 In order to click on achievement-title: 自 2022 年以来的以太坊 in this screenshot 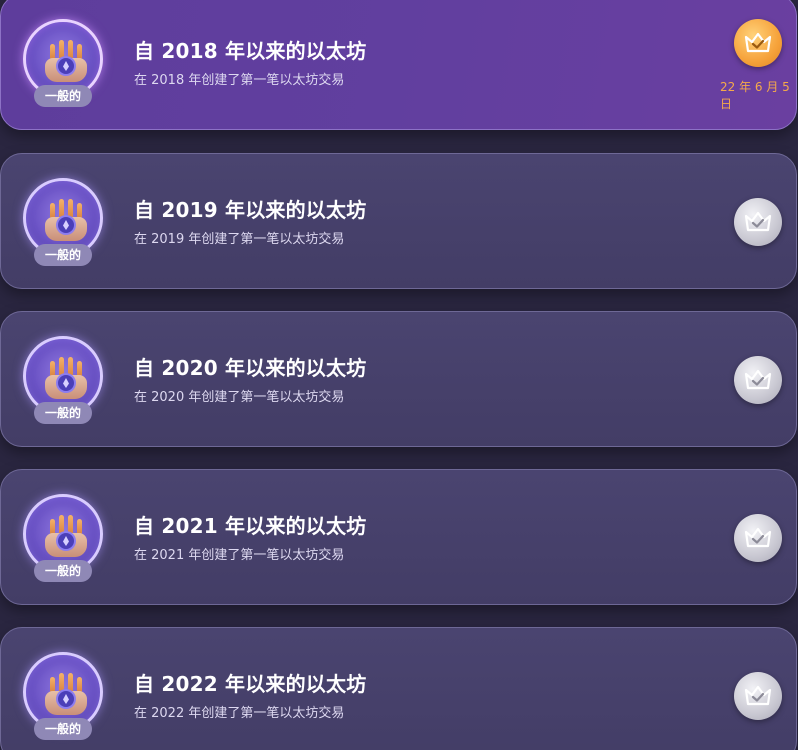, I will do `click(250, 684)`.